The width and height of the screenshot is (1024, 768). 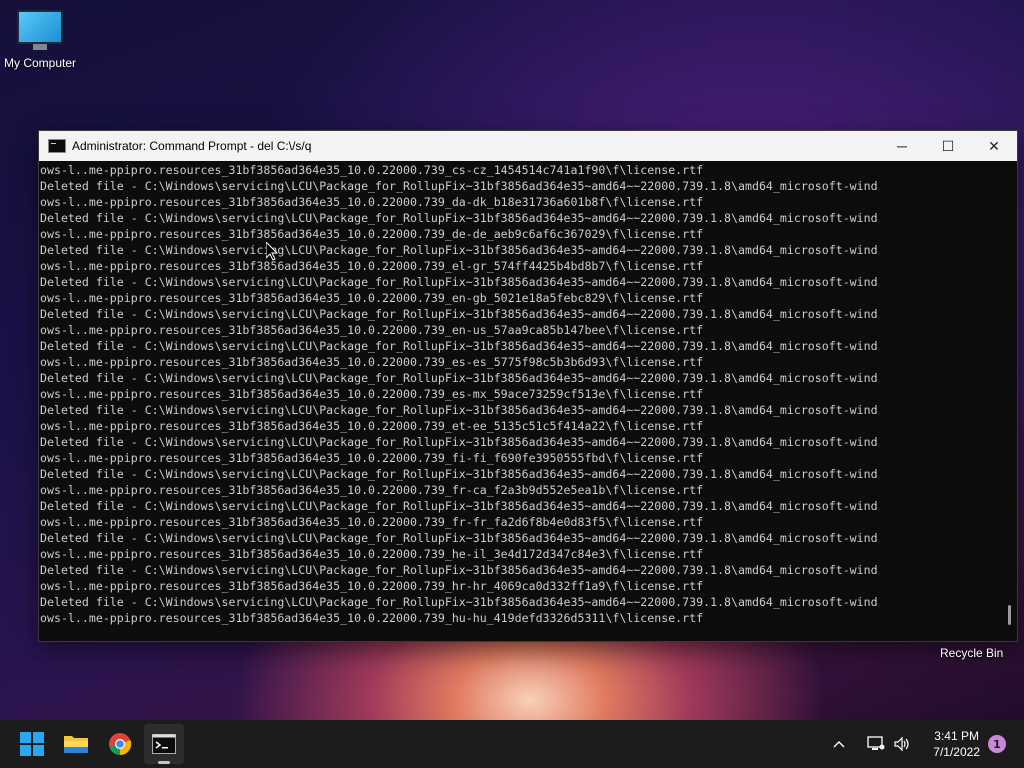 I want to click on terminal-icon, so click(x=164, y=744).